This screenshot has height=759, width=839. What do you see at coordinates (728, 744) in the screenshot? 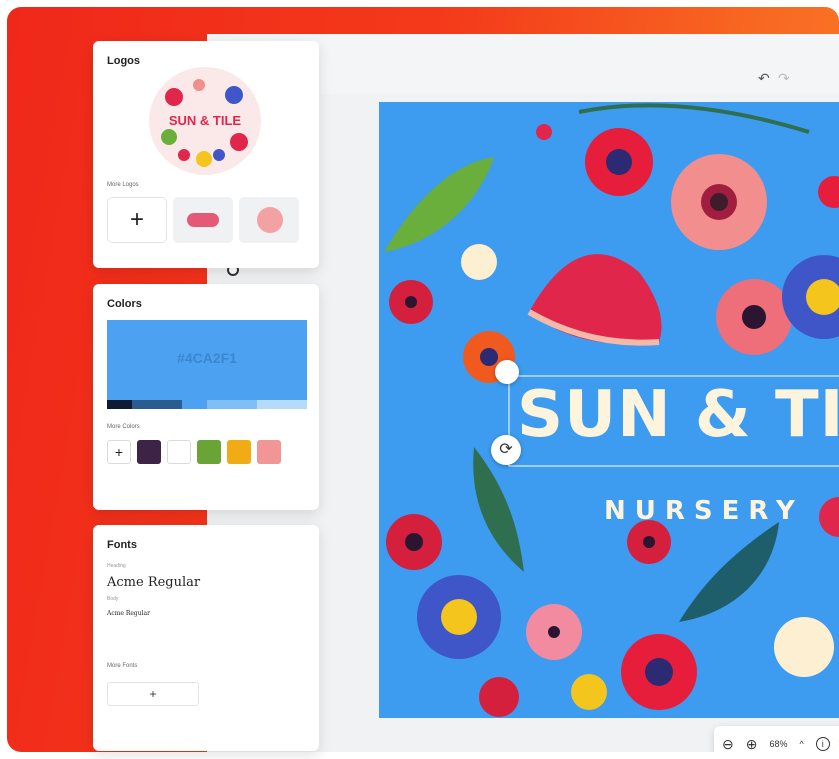
I see `zoom-out-icon: ⊖` at bounding box center [728, 744].